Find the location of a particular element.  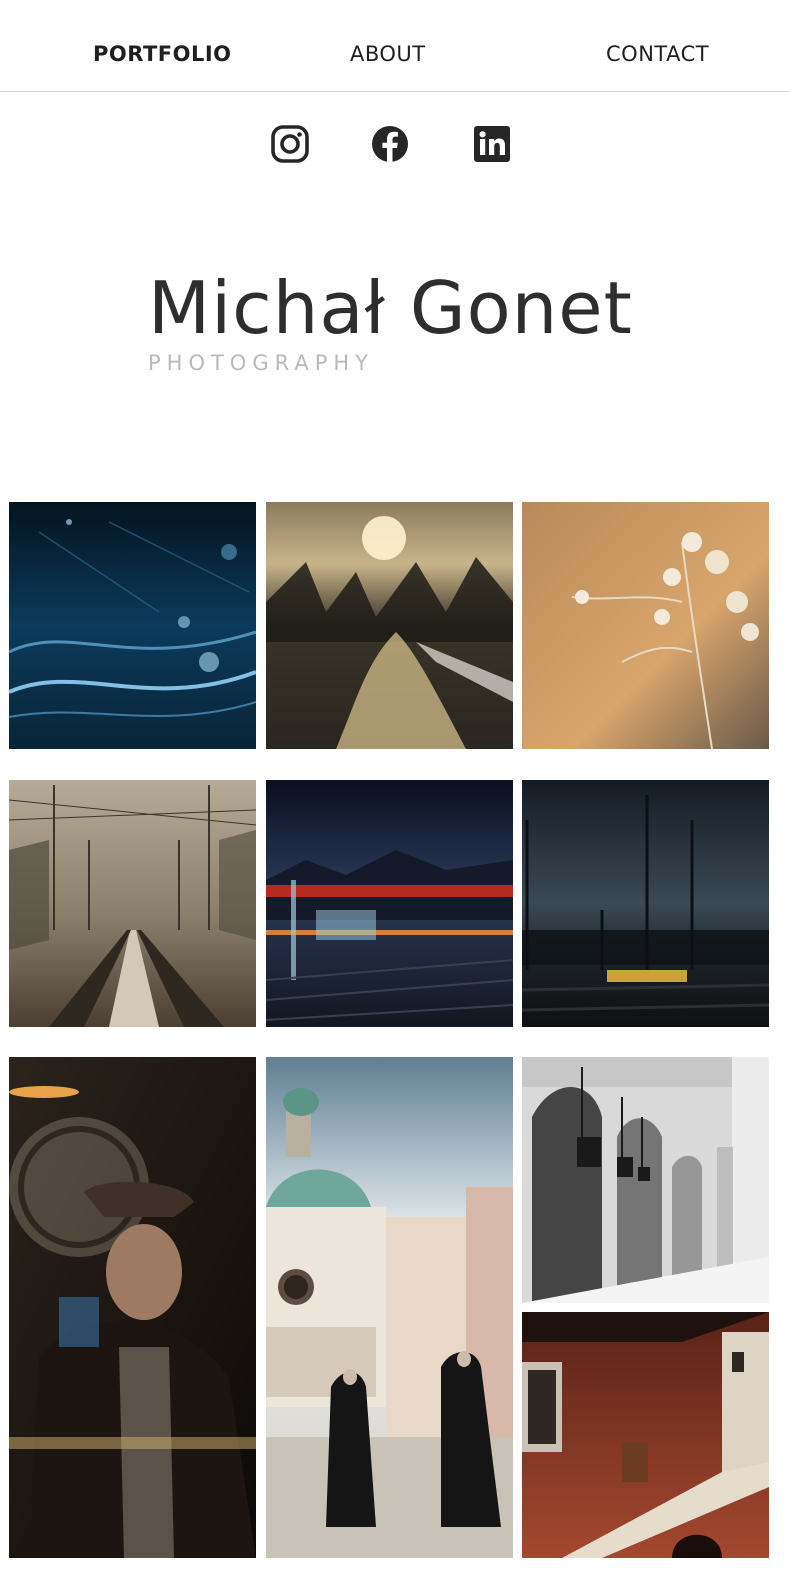

facebook-icon is located at coordinates (390, 144).